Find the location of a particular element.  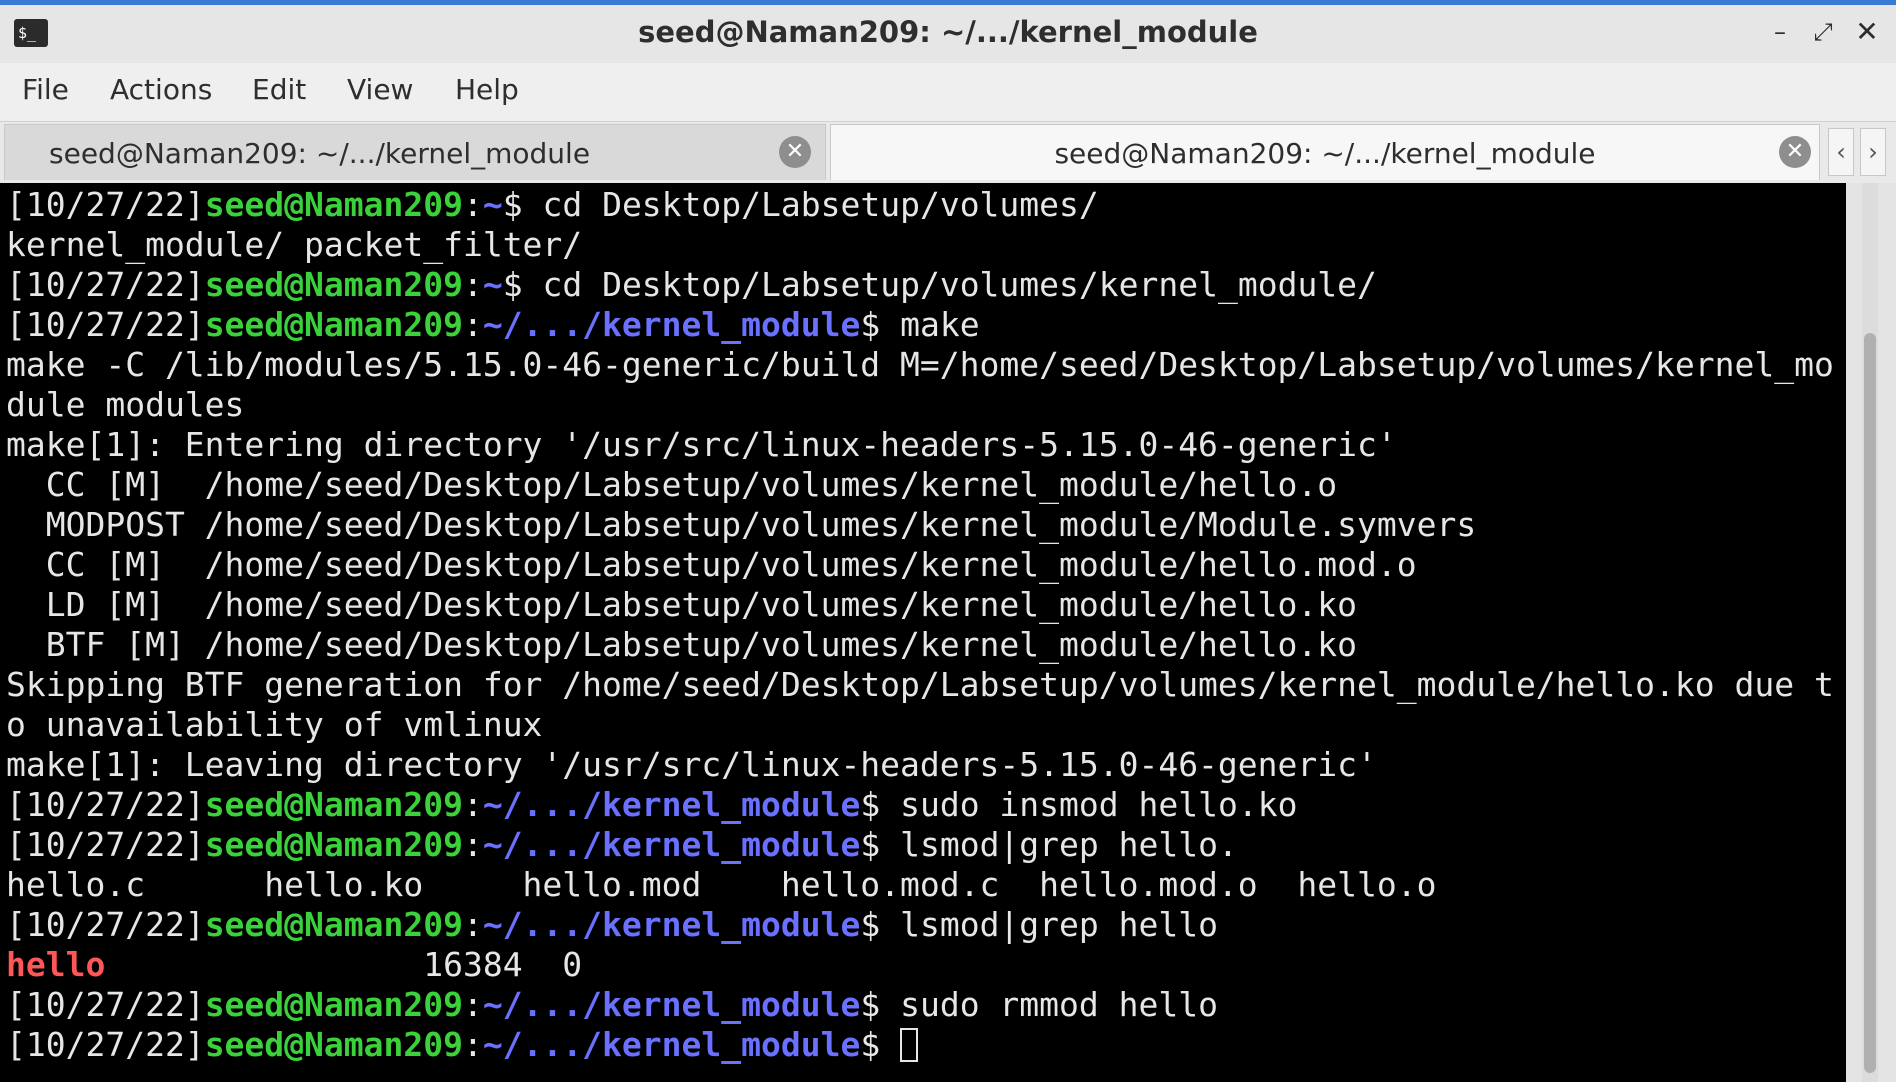

tab-terminal-2-active: seed@Naman209: ~/.../kernel_module ✕ is located at coordinates (1325, 152).